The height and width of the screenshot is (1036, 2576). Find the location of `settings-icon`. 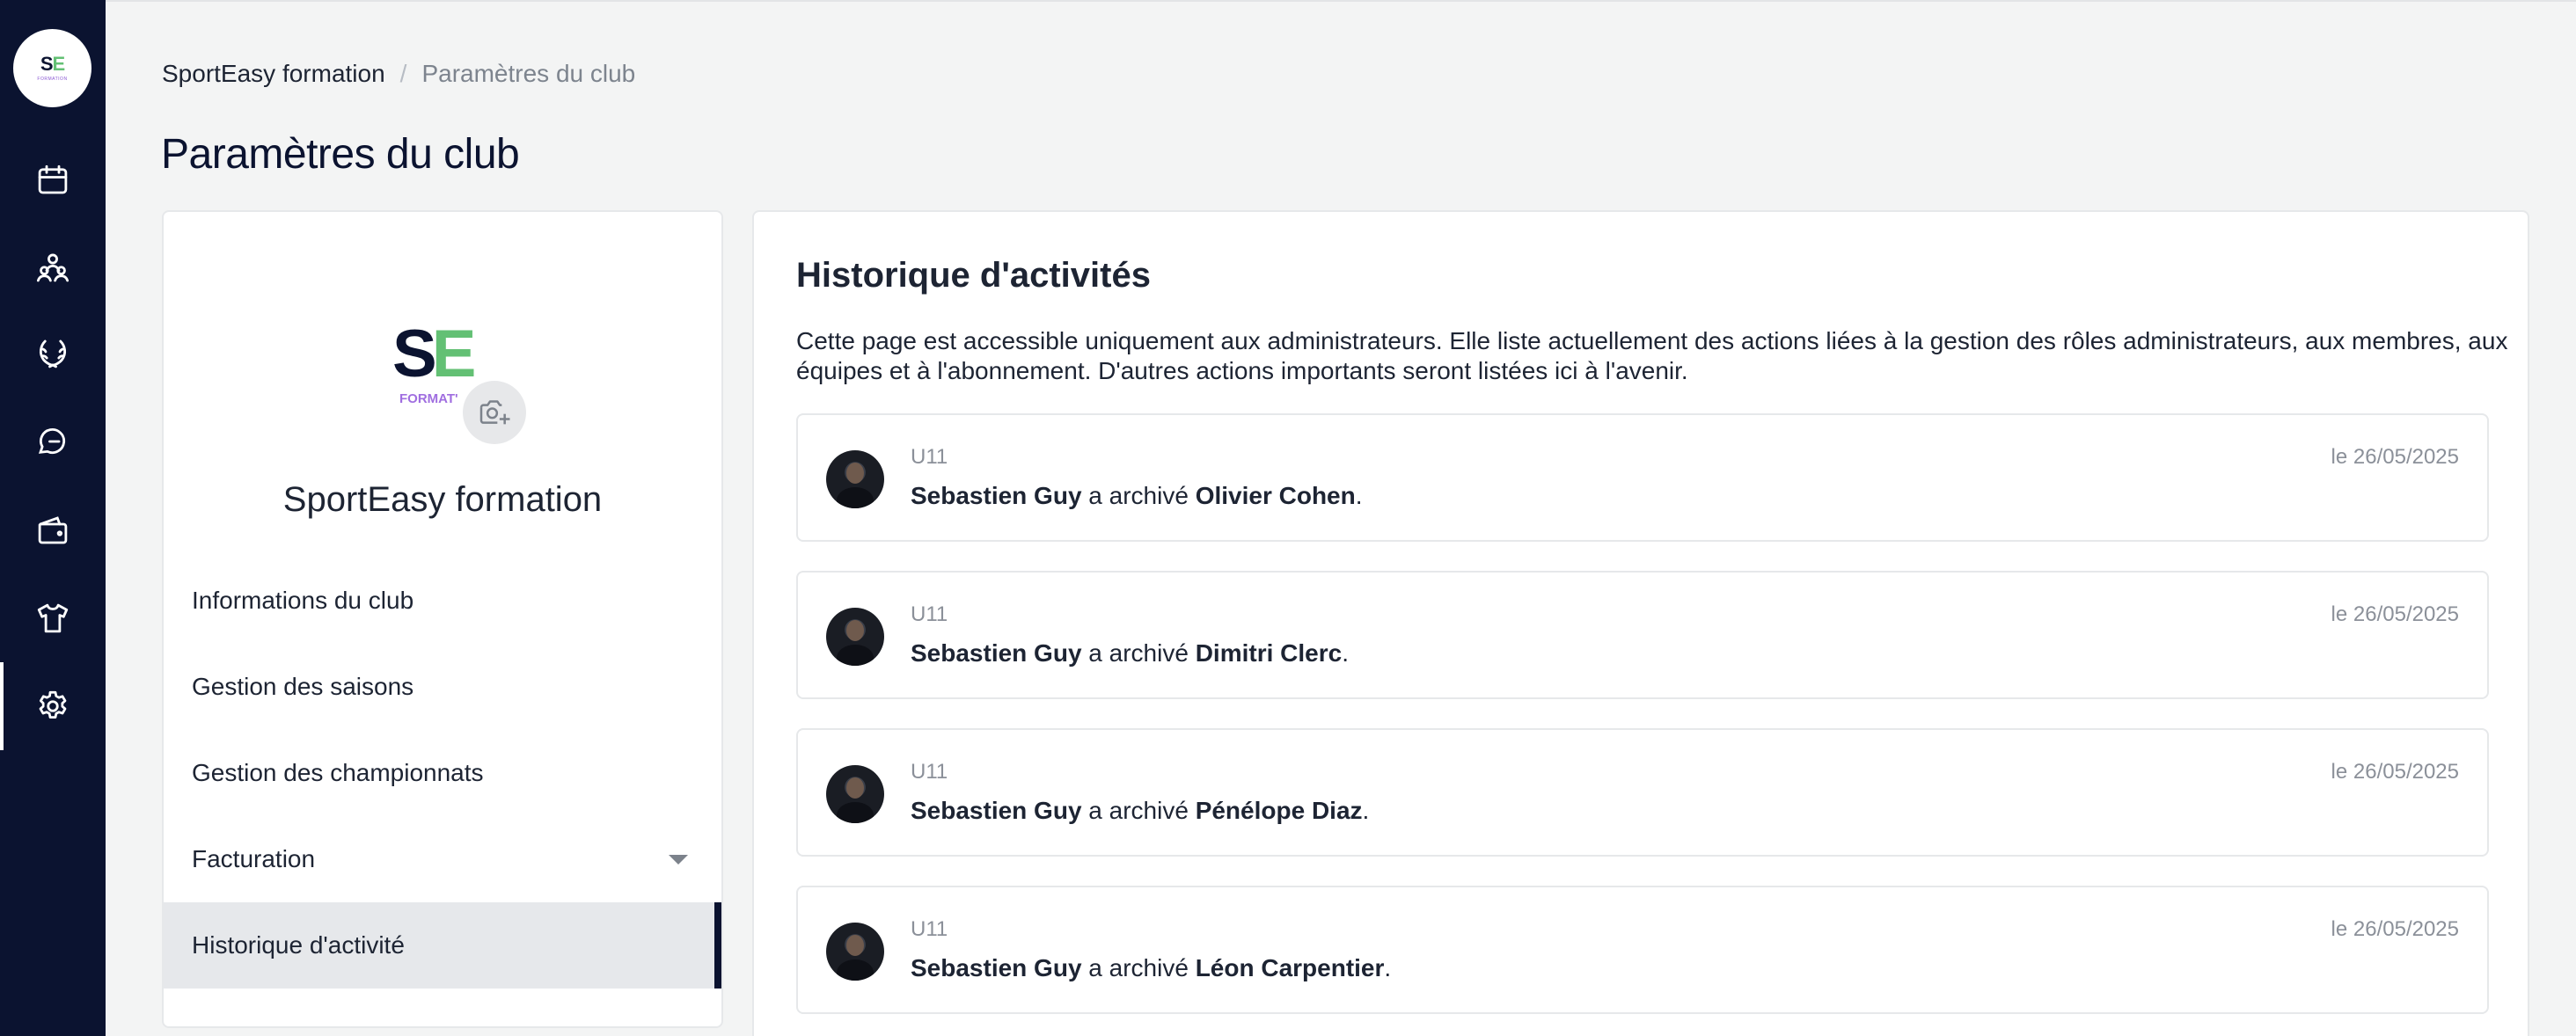

settings-icon is located at coordinates (53, 704).